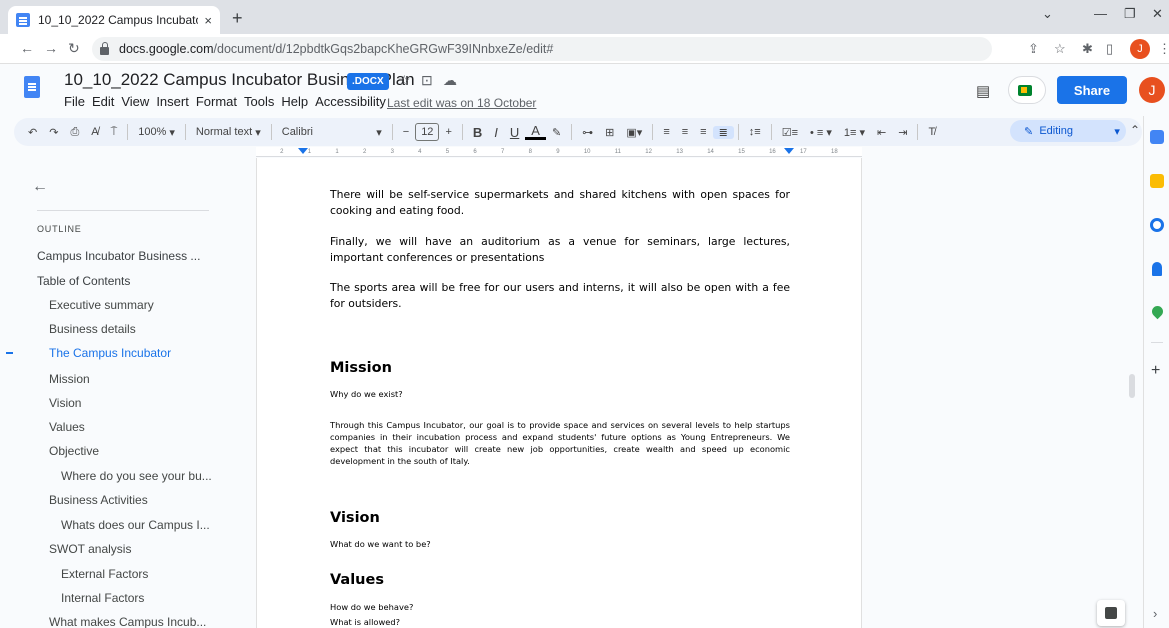  I want to click on outline-item: Business Activities, so click(98, 500).